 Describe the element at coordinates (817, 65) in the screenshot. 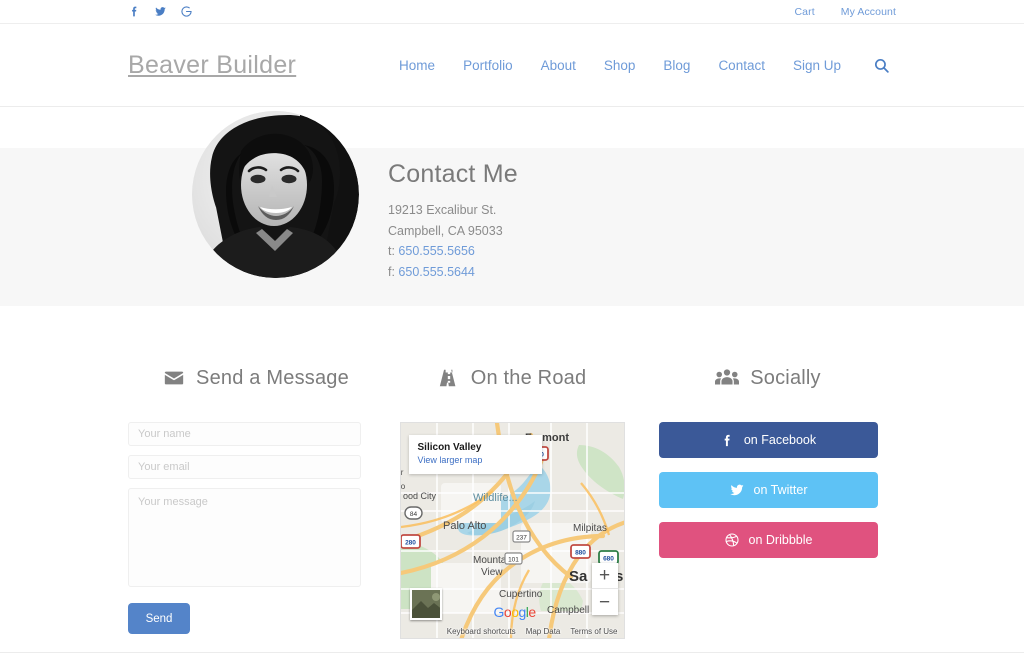

I see `nav-item-sign-up: Sign Up` at that location.